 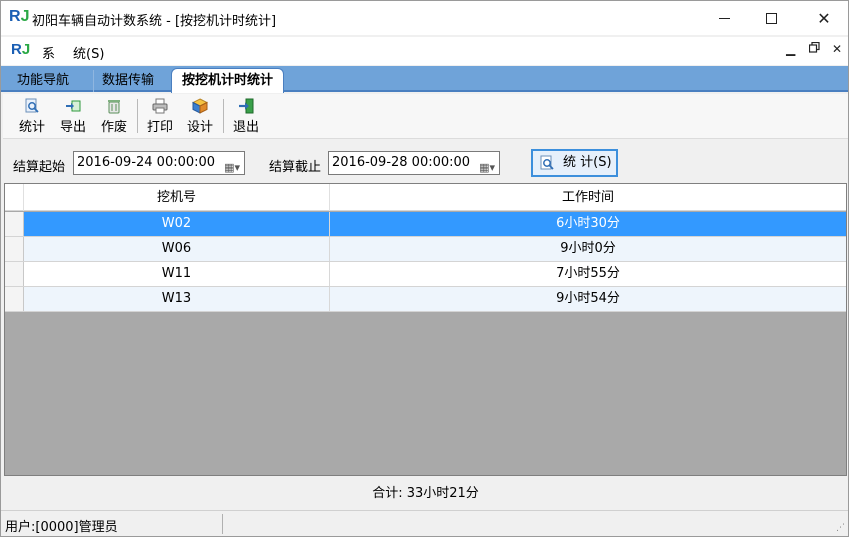 I want to click on grid-header: 挖机号 工作时间, so click(x=425, y=197).